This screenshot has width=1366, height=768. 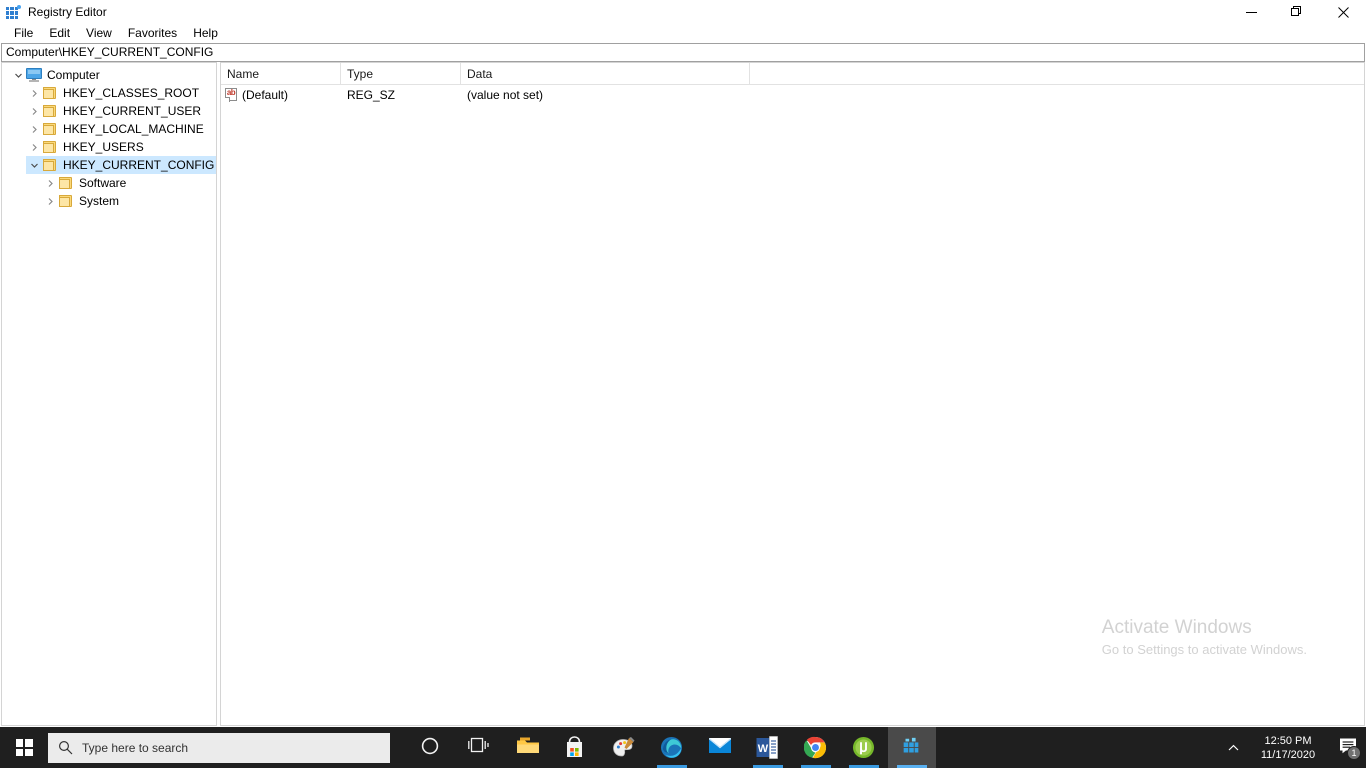 I want to click on tree-node-hkey-local-machine: HKEY_LOCAL_MACHINE, so click(x=109, y=129).